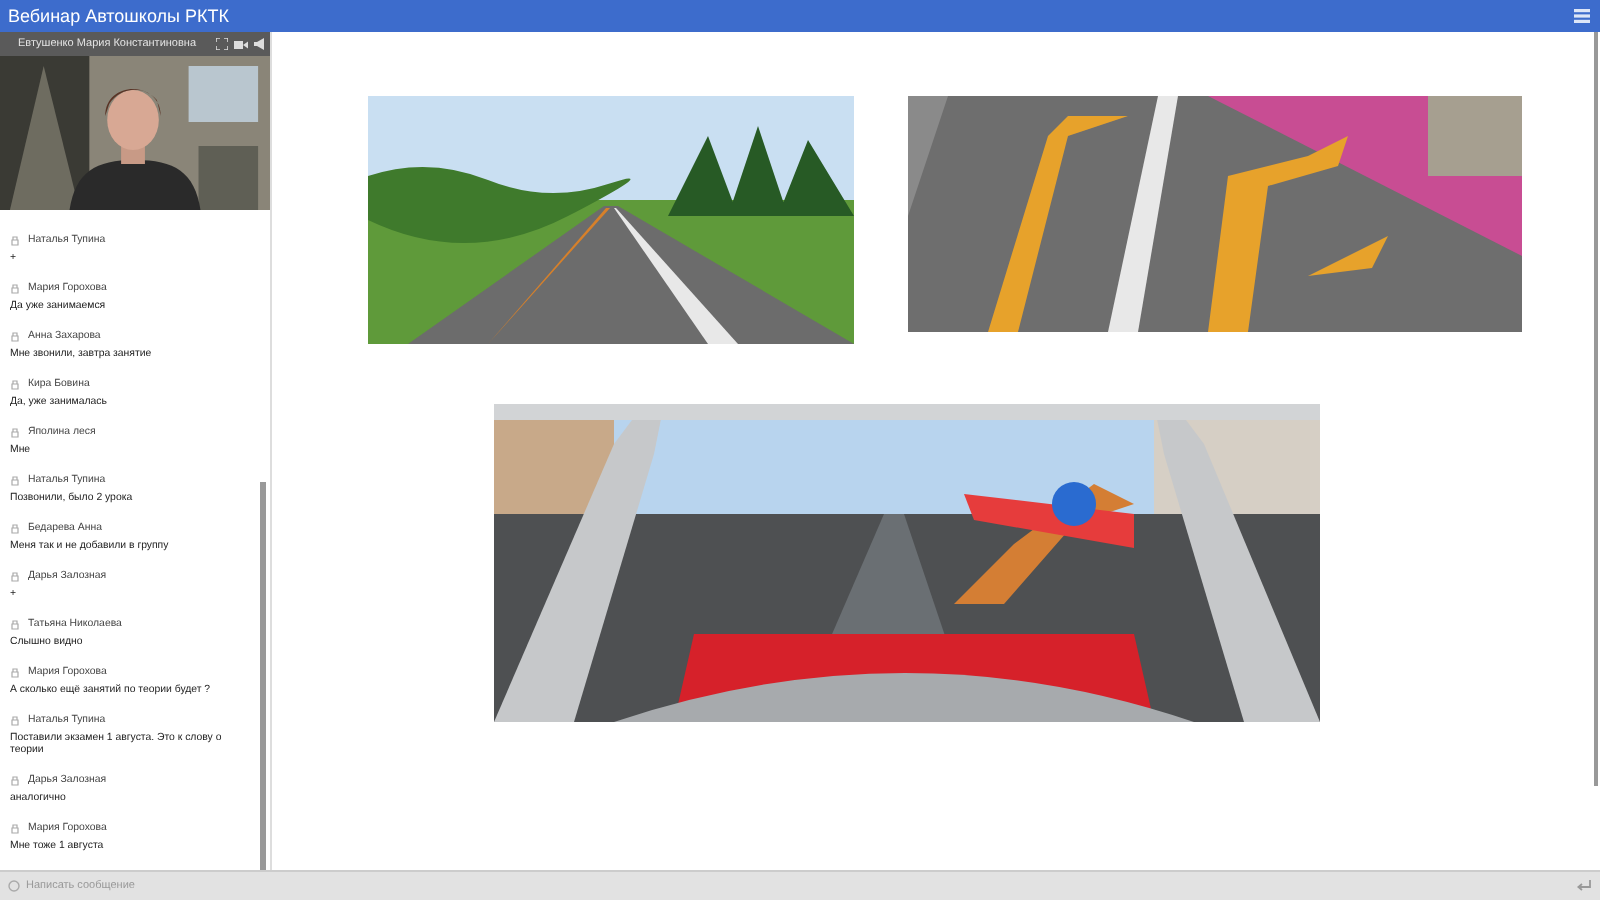 This screenshot has height=900, width=1600. What do you see at coordinates (222, 44) in the screenshot?
I see `fullscreen-icon` at bounding box center [222, 44].